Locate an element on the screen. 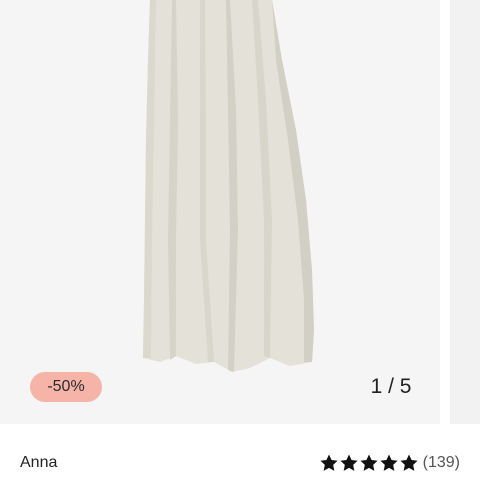 This screenshot has height=480, width=480. rating: (139) is located at coordinates (389, 463).